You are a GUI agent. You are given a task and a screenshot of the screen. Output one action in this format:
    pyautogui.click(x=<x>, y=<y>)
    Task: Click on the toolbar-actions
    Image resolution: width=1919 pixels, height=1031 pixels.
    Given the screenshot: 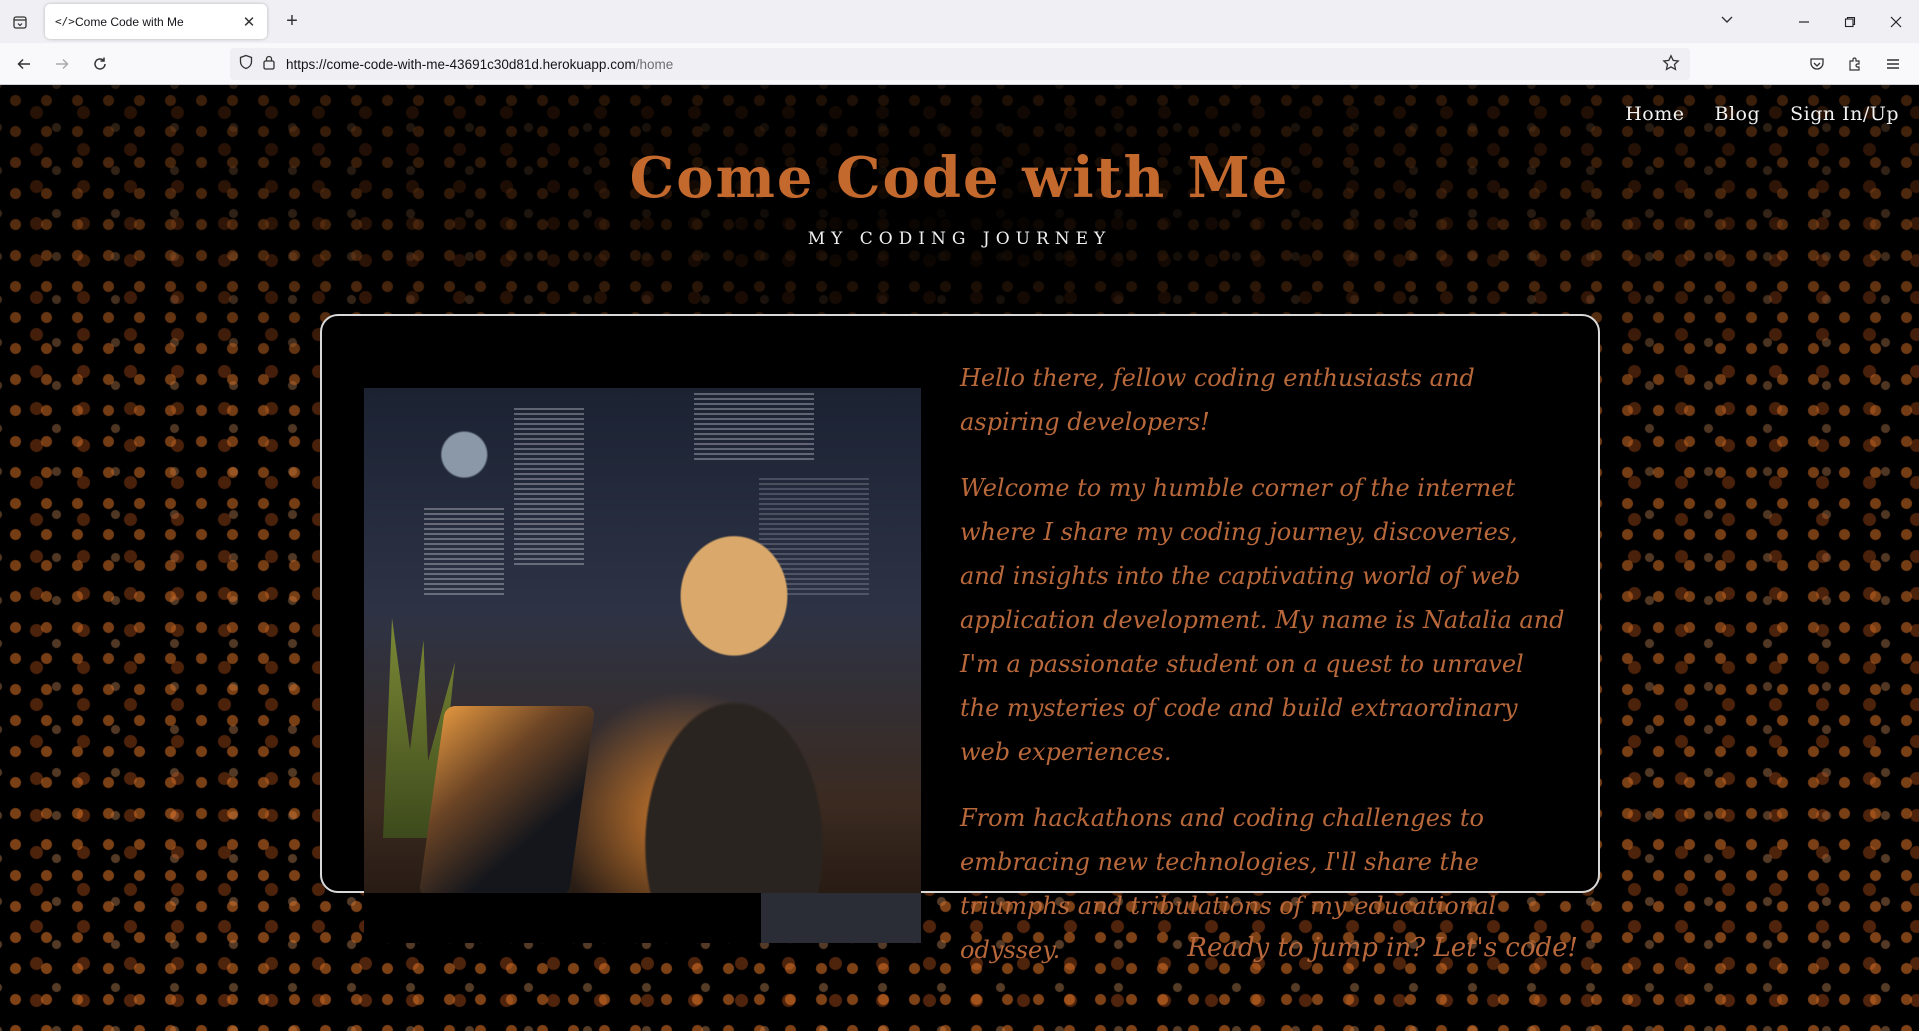 What is the action you would take?
    pyautogui.click(x=1855, y=64)
    